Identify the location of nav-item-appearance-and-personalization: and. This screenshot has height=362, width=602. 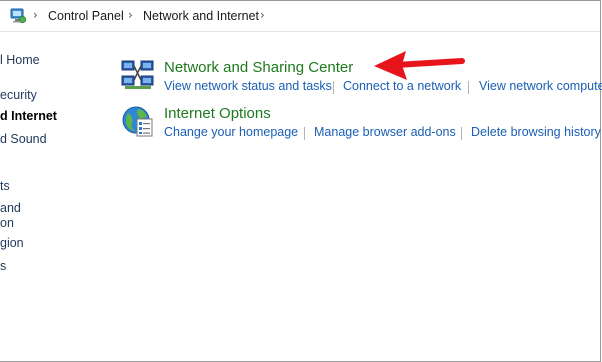
(10, 208).